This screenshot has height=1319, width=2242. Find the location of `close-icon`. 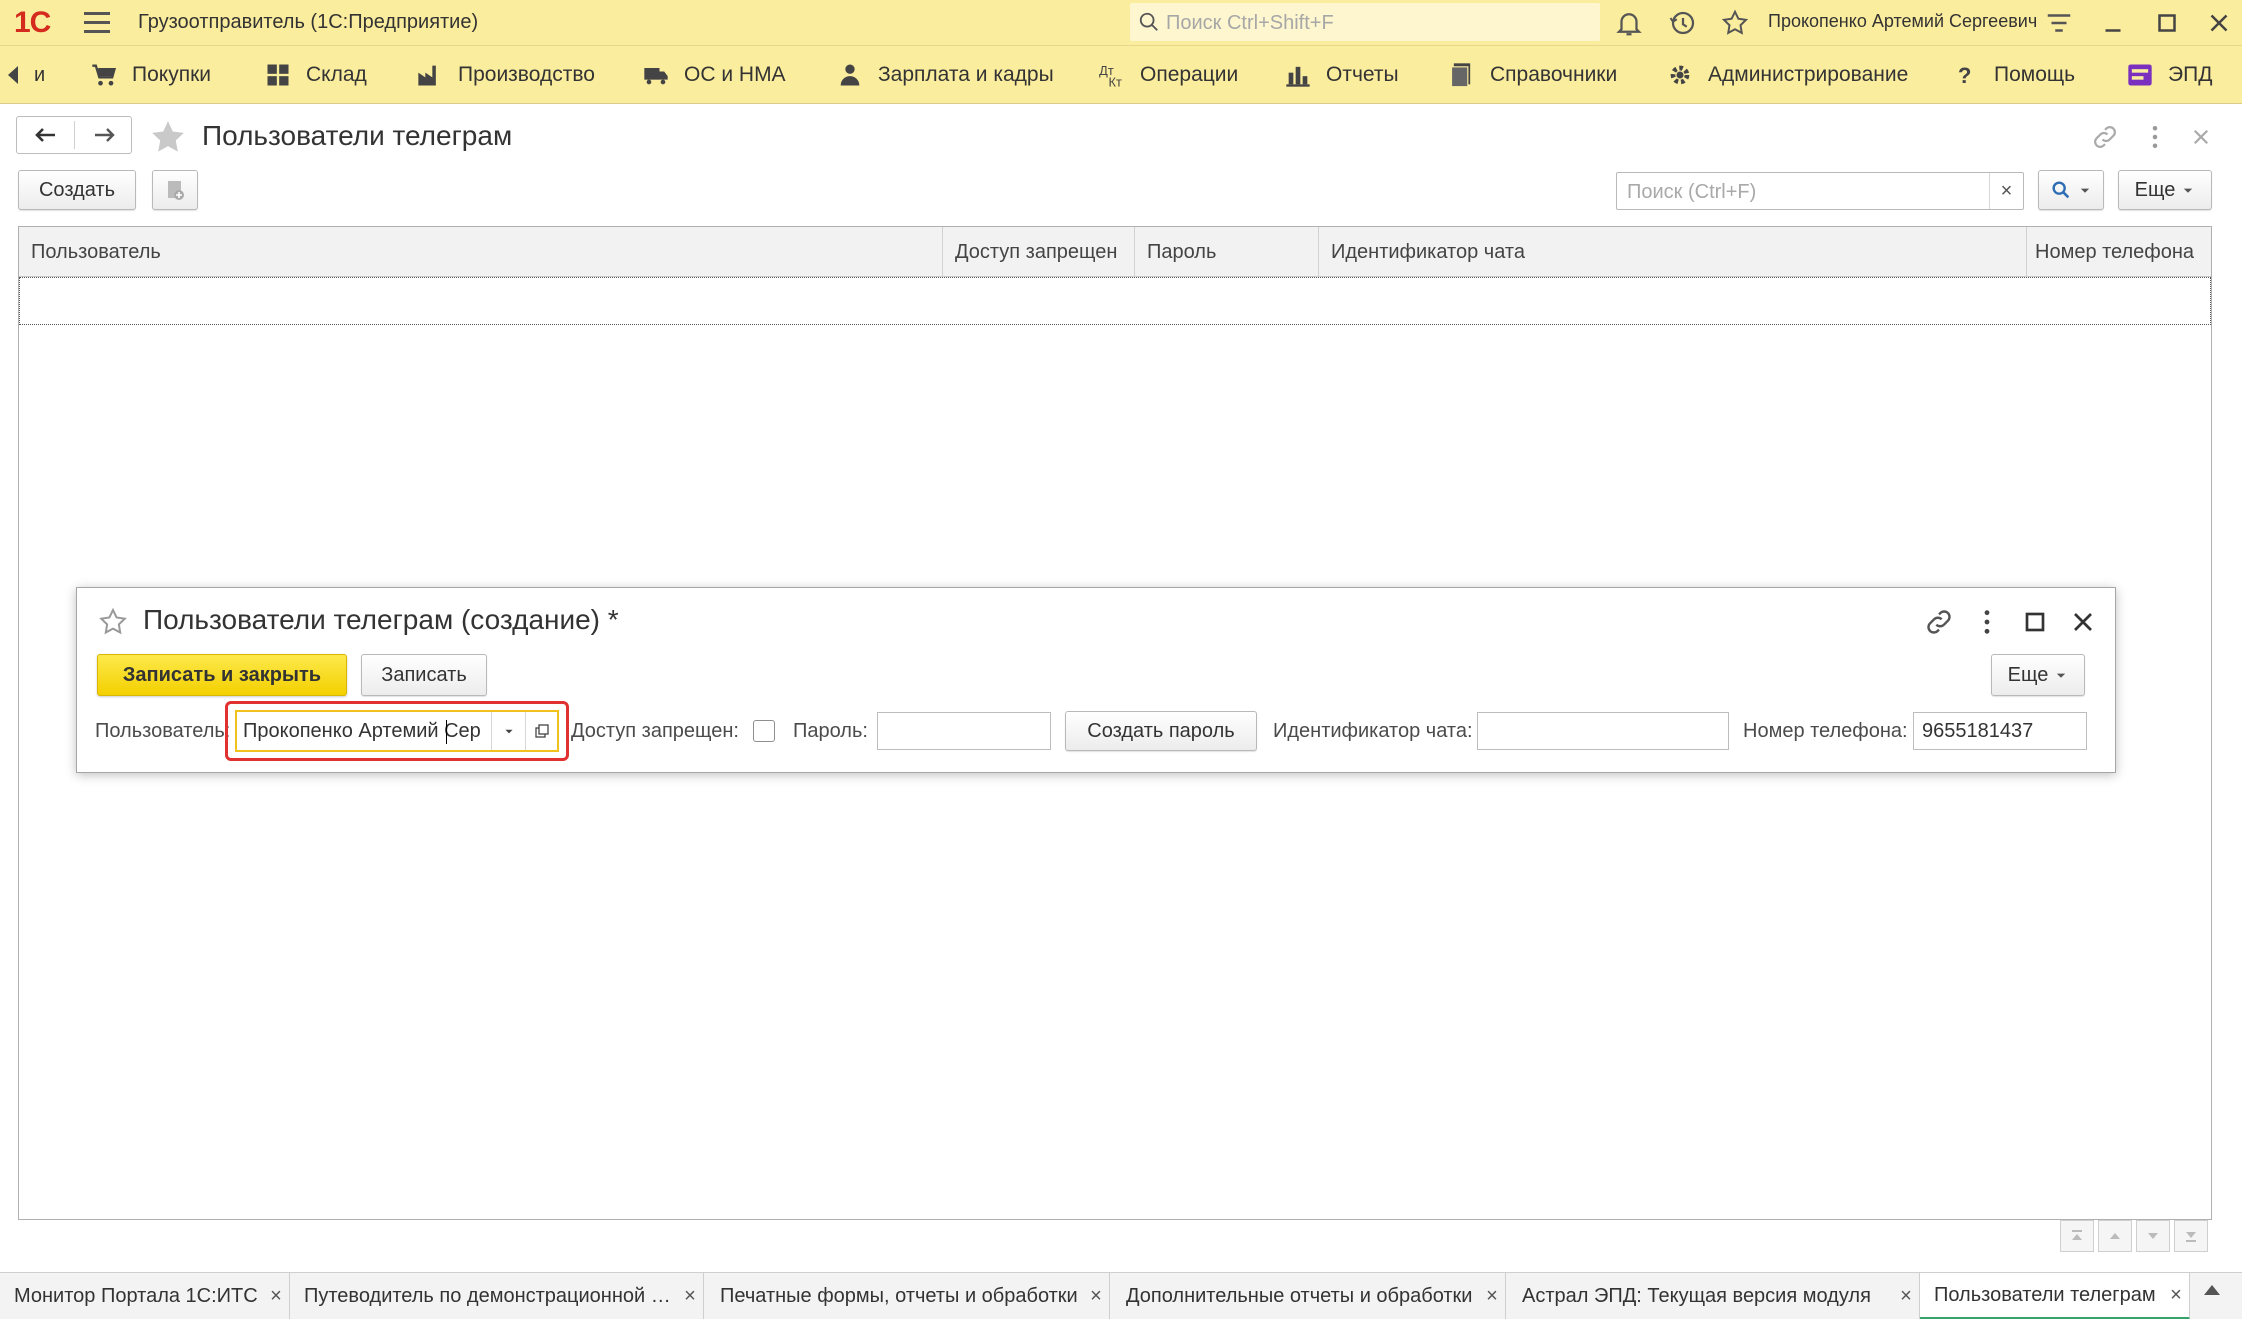

close-icon is located at coordinates (2083, 622).